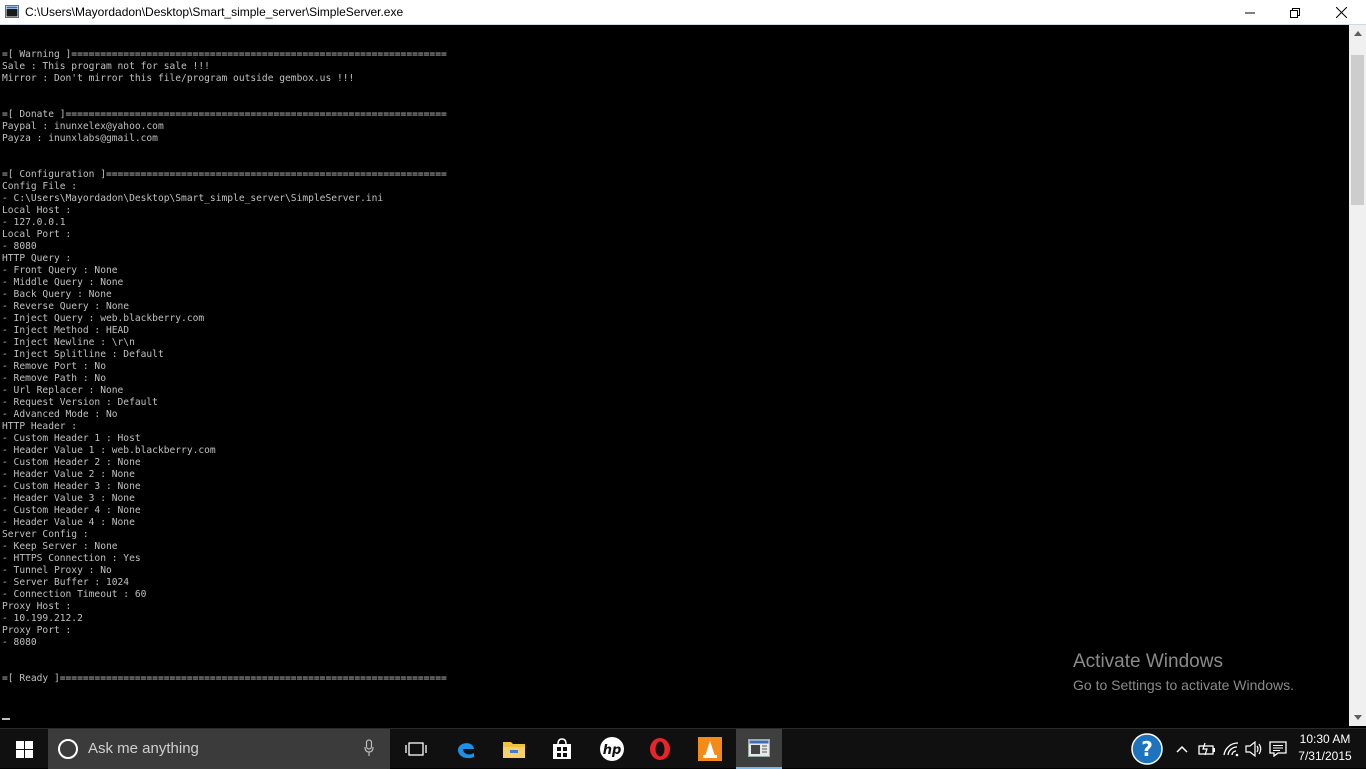 This screenshot has width=1366, height=769. I want to click on store-icon, so click(562, 748).